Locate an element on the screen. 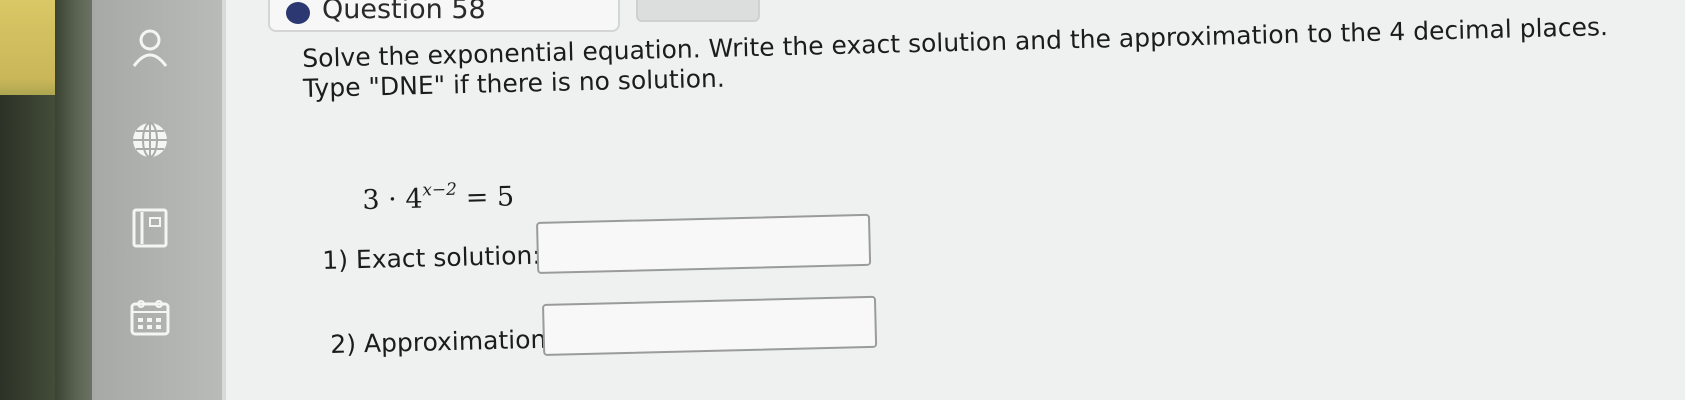 The height and width of the screenshot is (400, 1685). exact-solution-label: 1) Exact solution: is located at coordinates (432, 257).